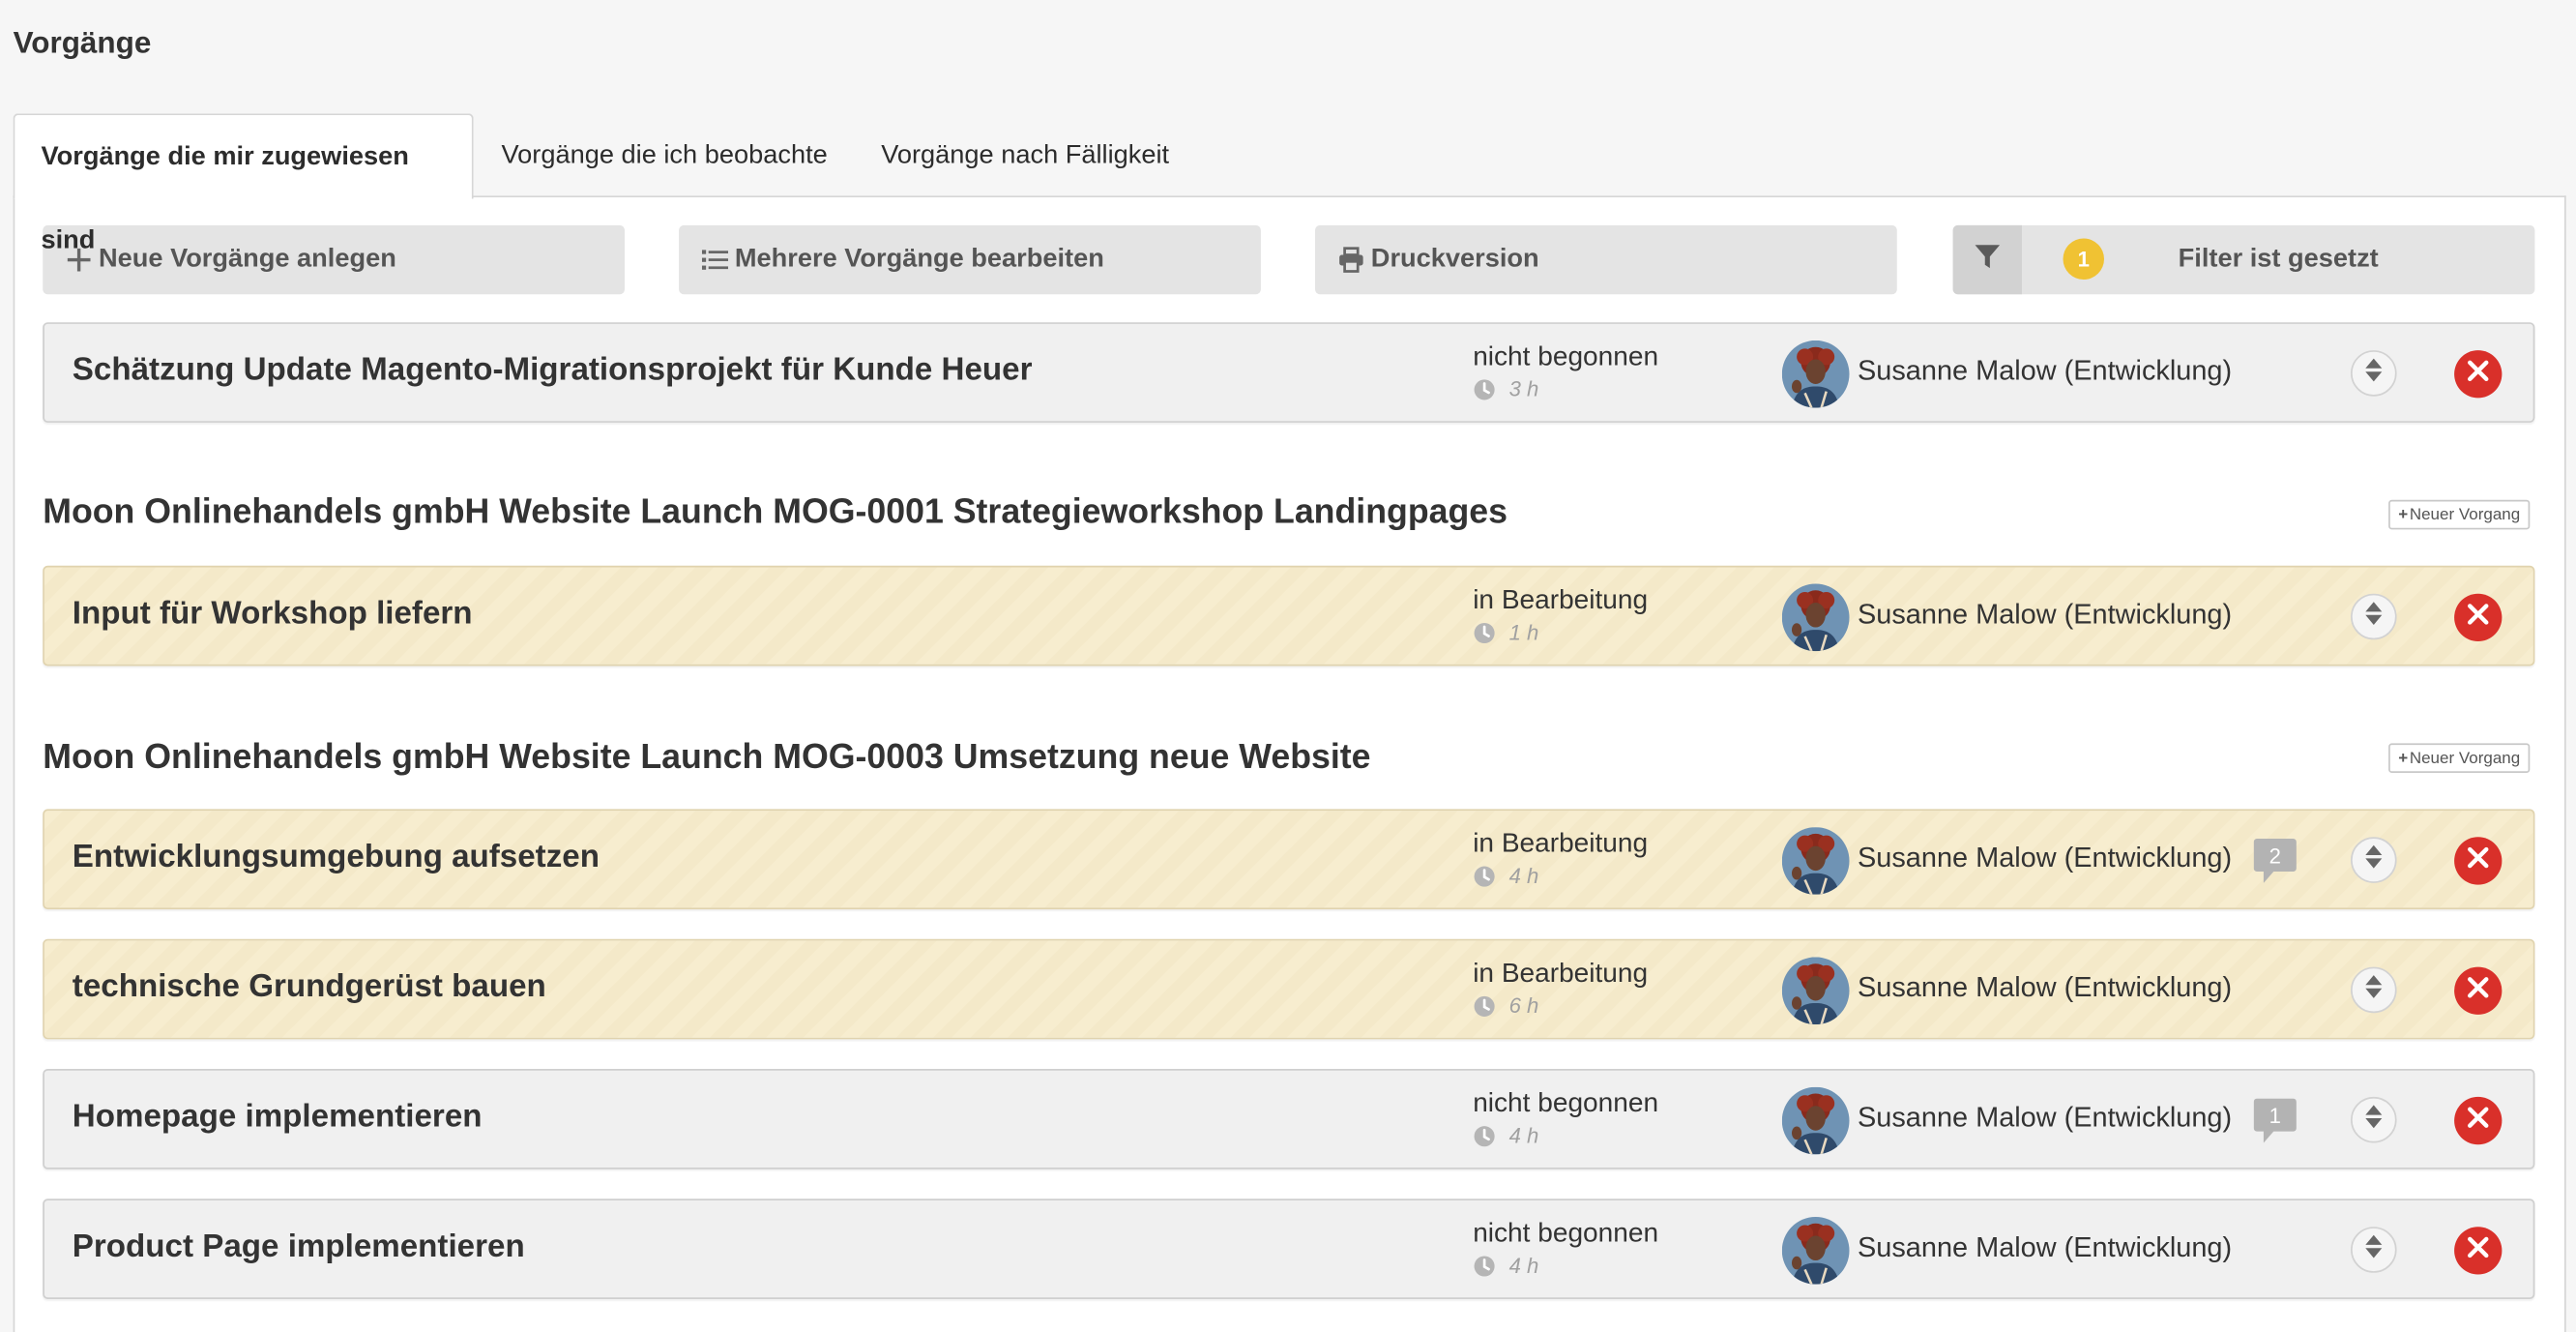 This screenshot has height=1332, width=2576. I want to click on new-tasks-button: Neue Vorgänge anlegen, so click(334, 259).